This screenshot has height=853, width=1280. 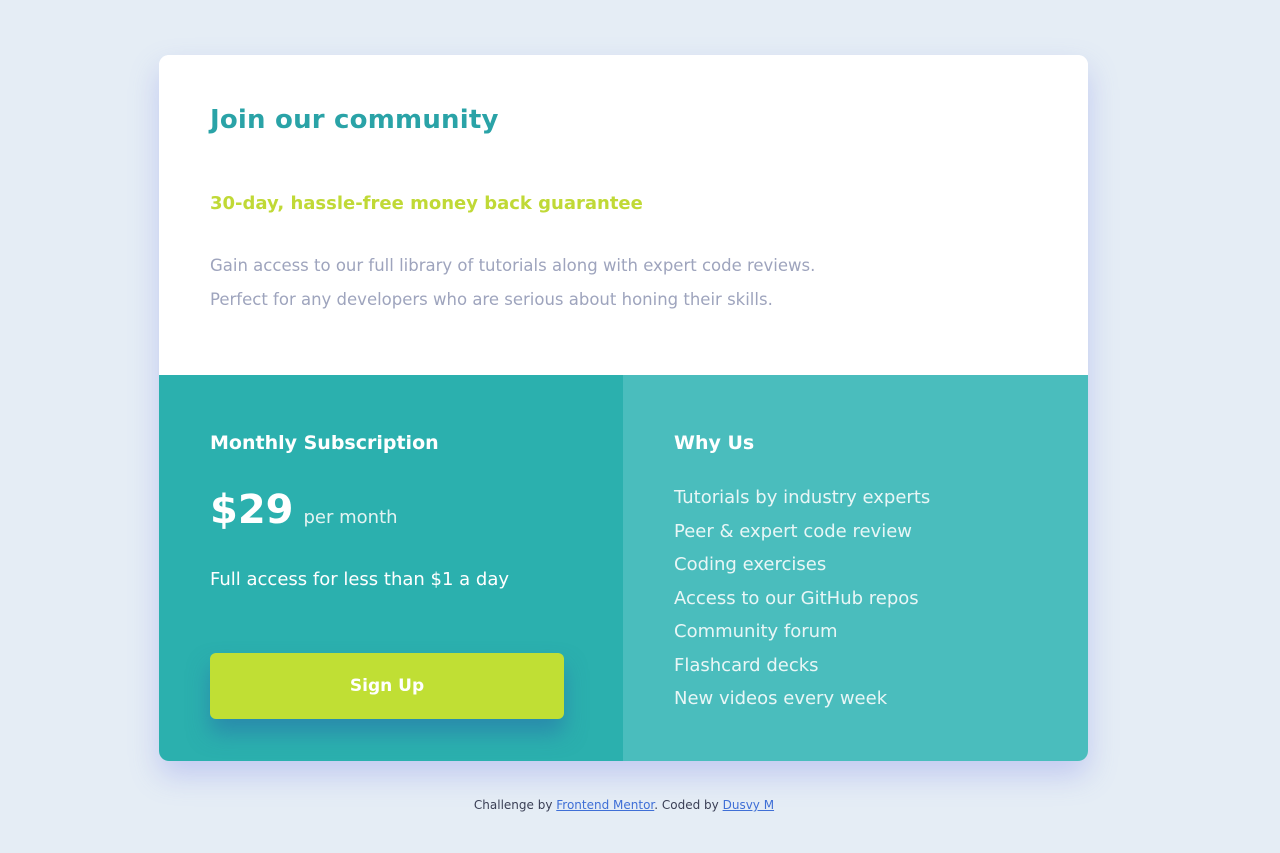 What do you see at coordinates (387, 686) in the screenshot?
I see `sign-up-button: Sign Up` at bounding box center [387, 686].